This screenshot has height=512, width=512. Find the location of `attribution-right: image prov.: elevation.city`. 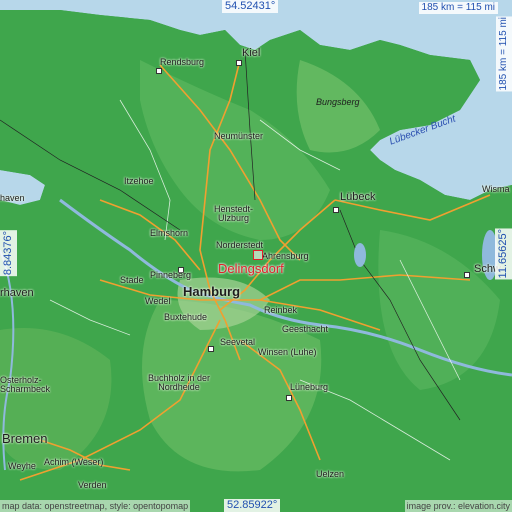

attribution-right: image prov.: elevation.city is located at coordinates (458, 506).